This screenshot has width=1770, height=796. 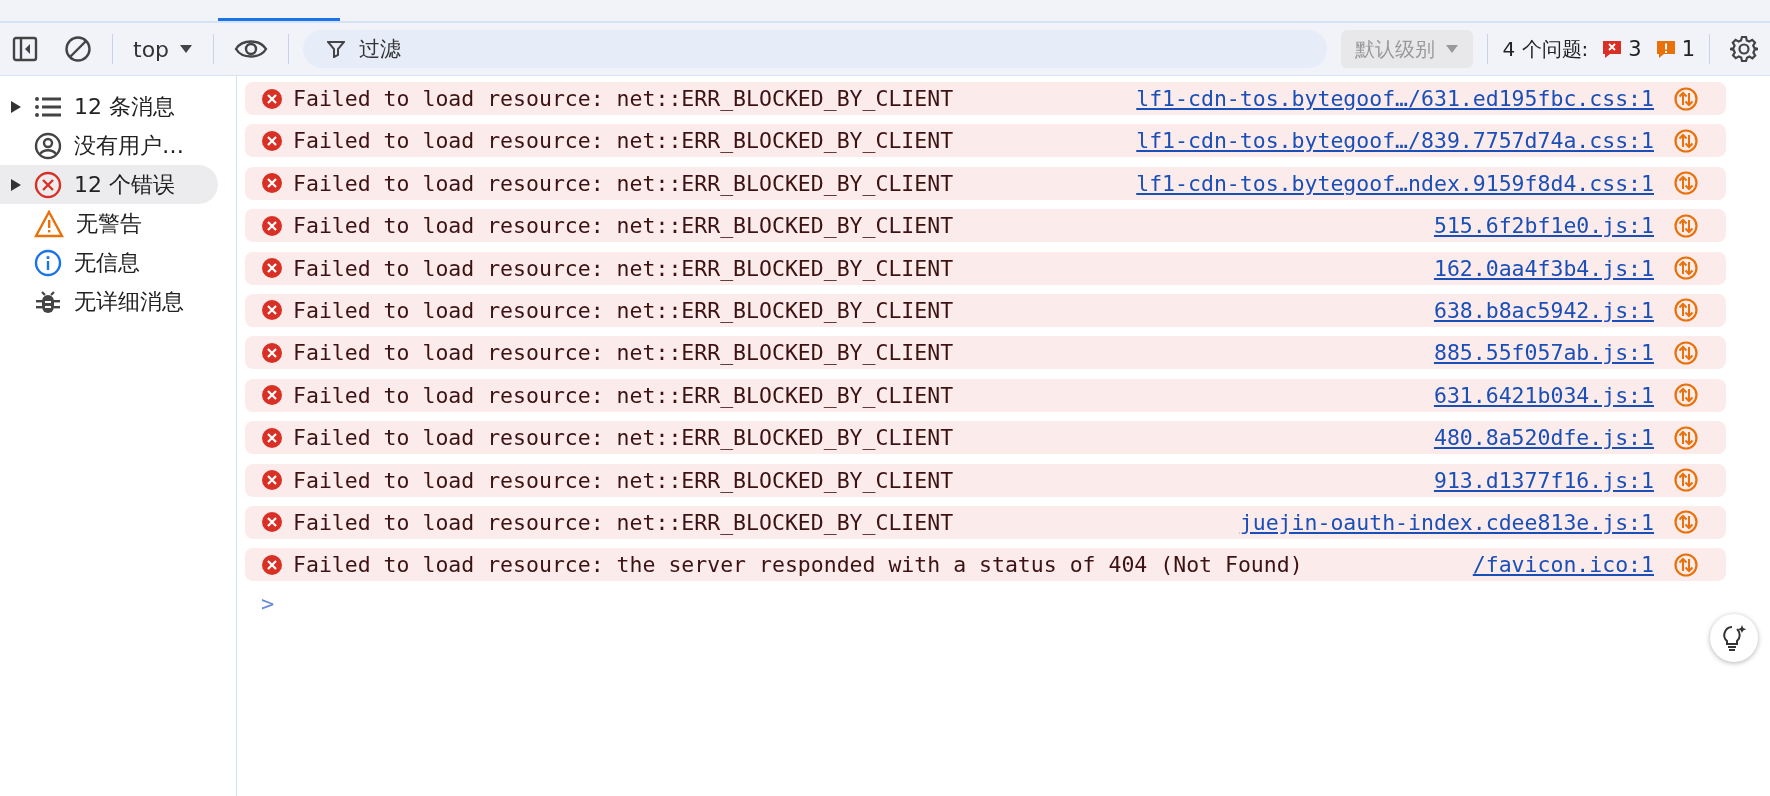 What do you see at coordinates (1543, 395) in the screenshot?
I see `source-link: 631.6421b034.js:1` at bounding box center [1543, 395].